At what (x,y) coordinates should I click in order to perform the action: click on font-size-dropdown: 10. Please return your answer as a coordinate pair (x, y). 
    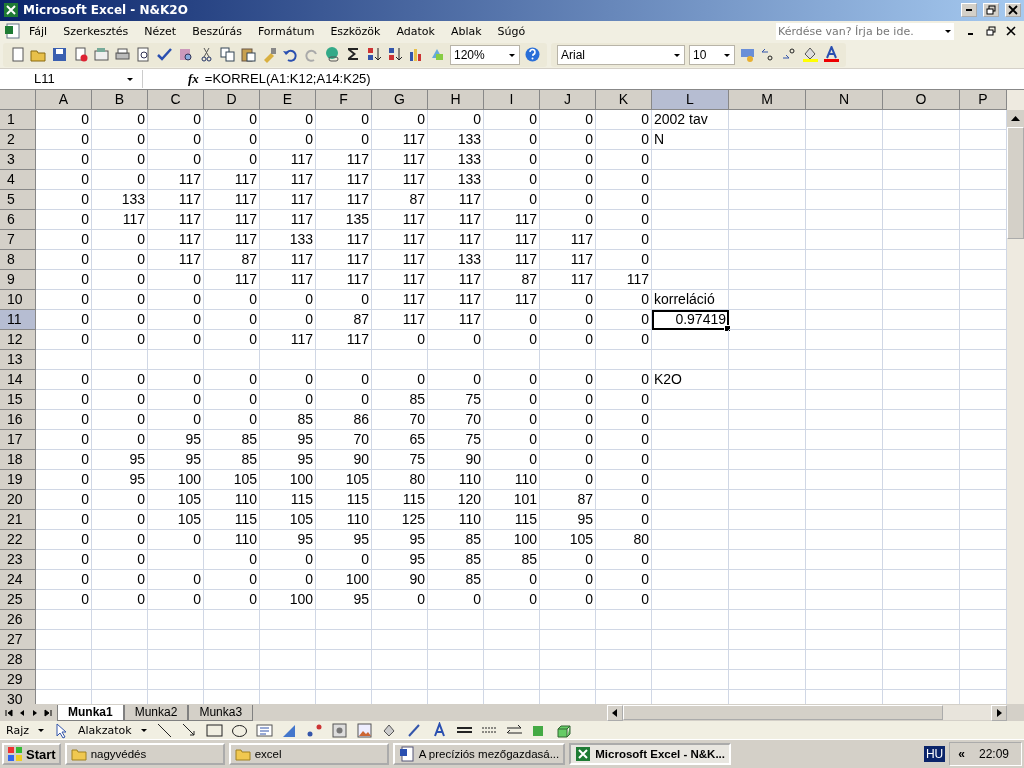
    Looking at the image, I should click on (712, 54).